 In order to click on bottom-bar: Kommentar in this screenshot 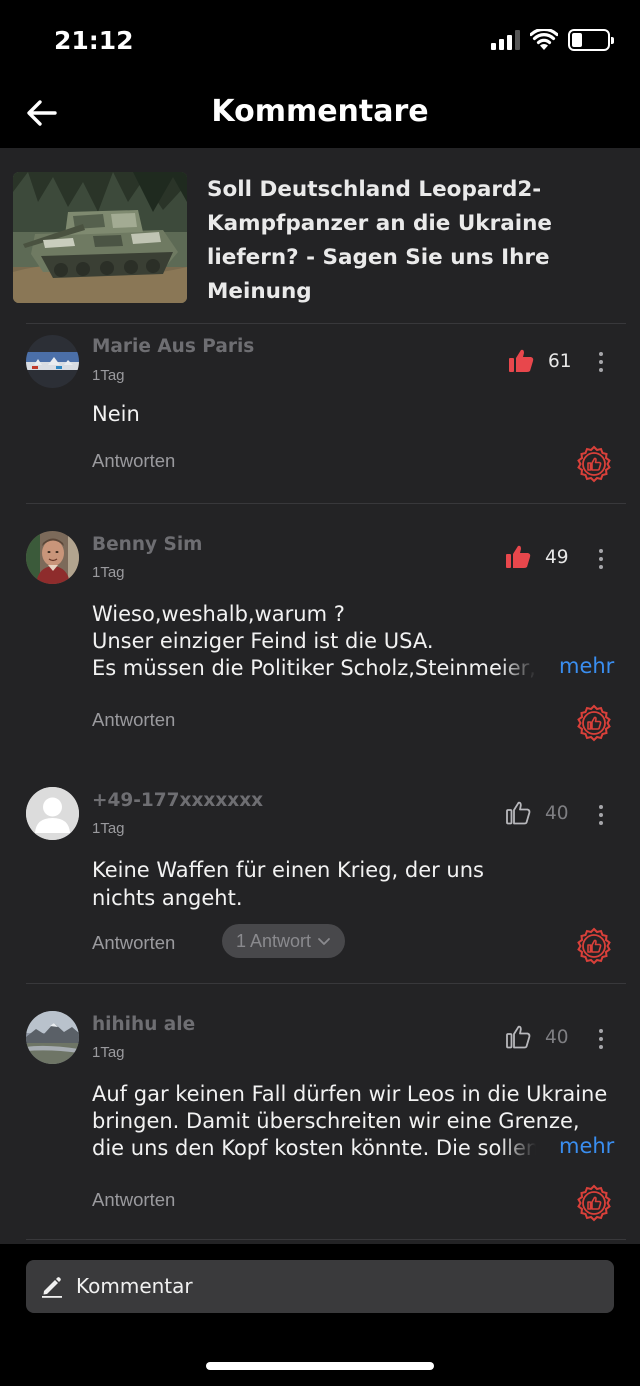, I will do `click(320, 1315)`.